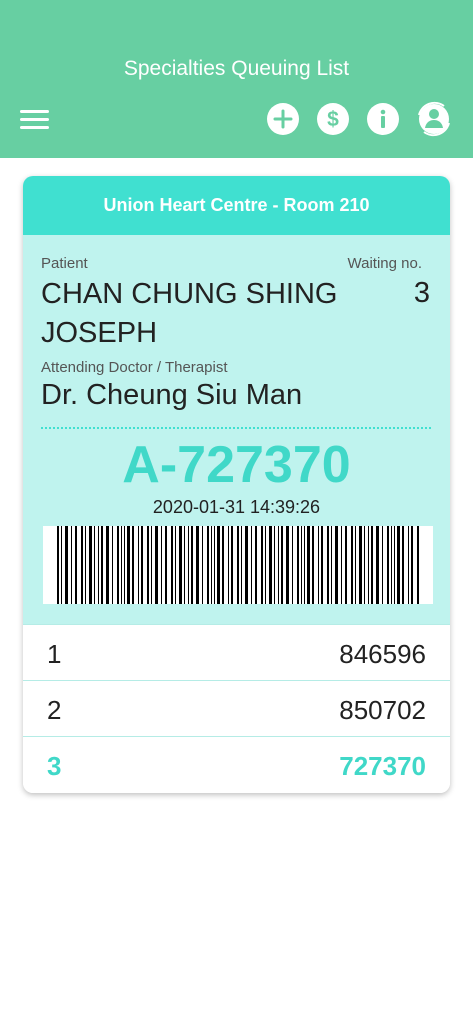 The width and height of the screenshot is (473, 1024). I want to click on user-refresh-icon, so click(434, 119).